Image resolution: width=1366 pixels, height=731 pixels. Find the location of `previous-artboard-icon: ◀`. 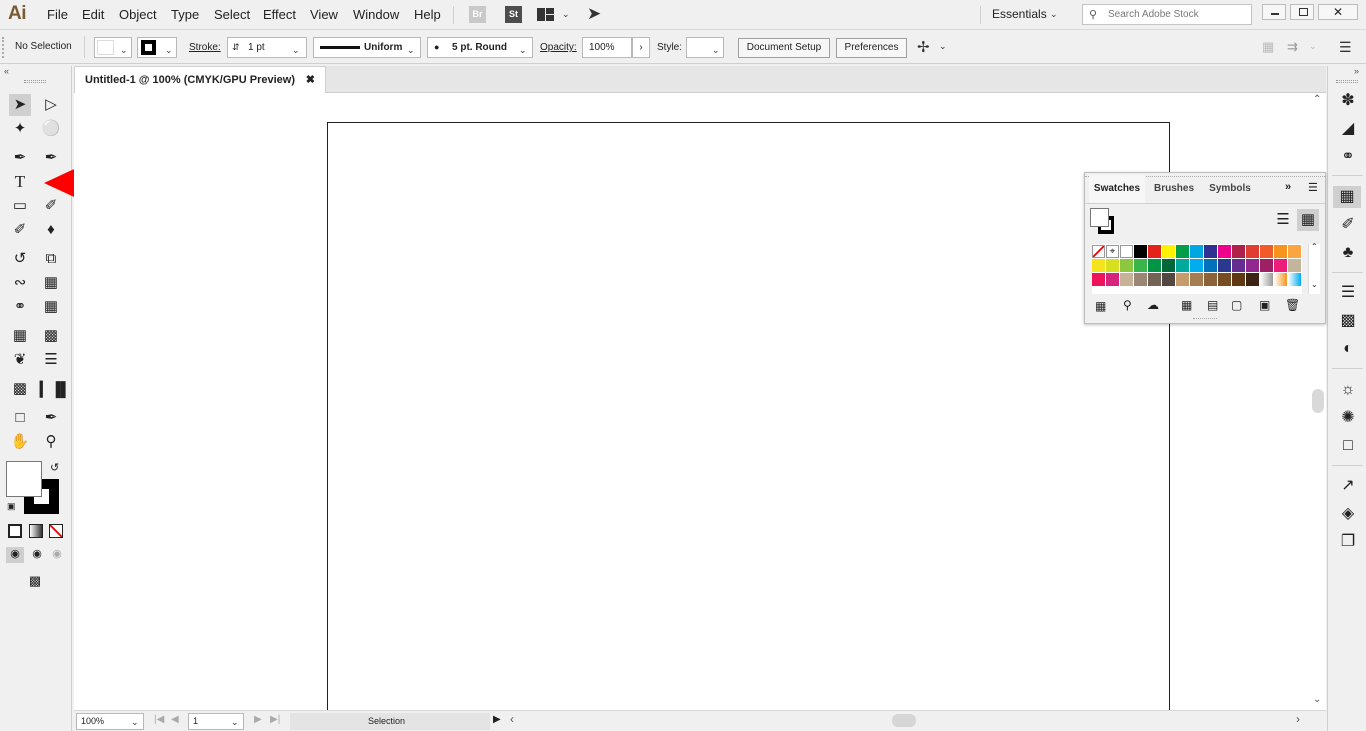

previous-artboard-icon: ◀ is located at coordinates (175, 719).